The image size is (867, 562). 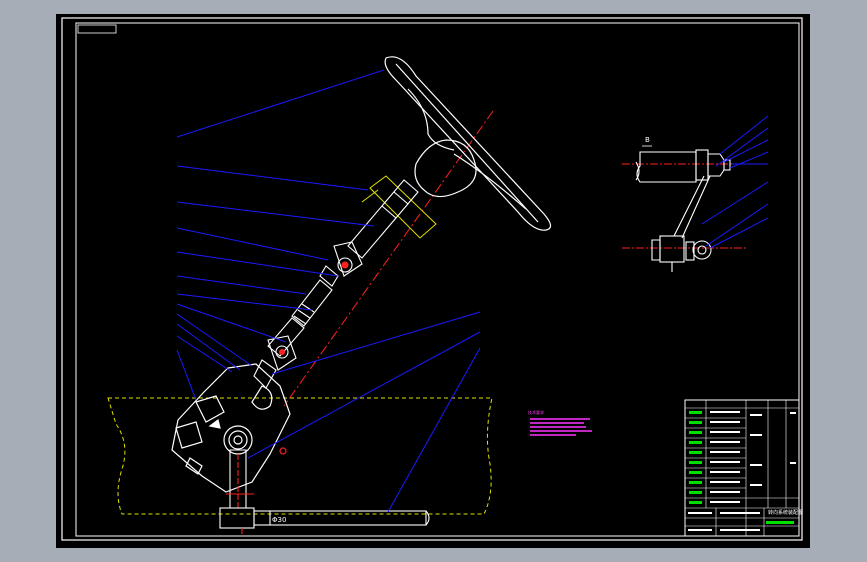 What do you see at coordinates (300, 318) in the screenshot?
I see `intermediate-shaft` at bounding box center [300, 318].